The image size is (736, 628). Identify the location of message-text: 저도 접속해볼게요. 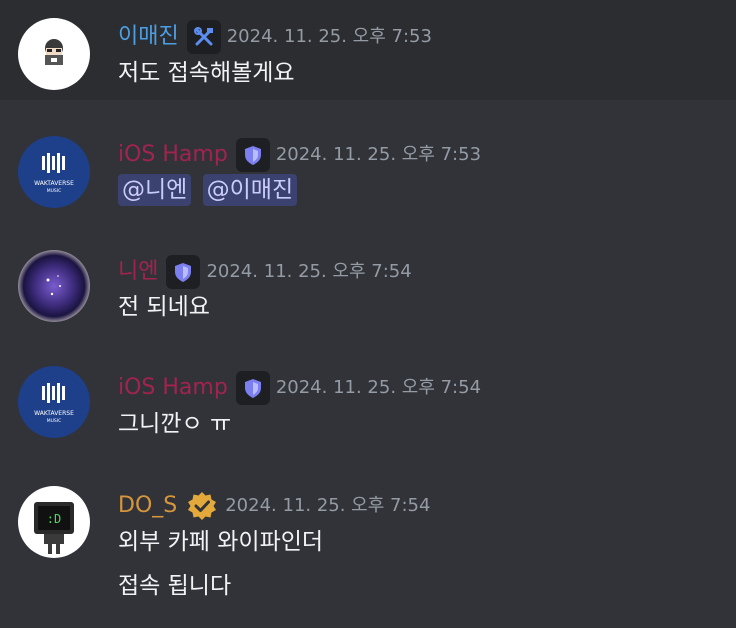
(206, 73).